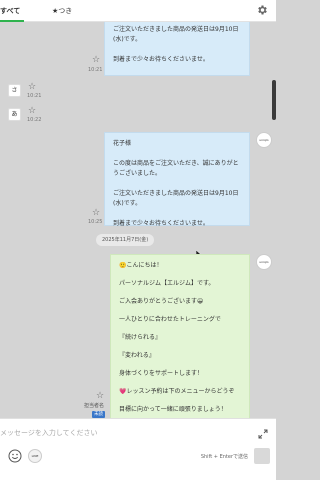 The image size is (320, 480). I want to click on message-text: 目標に向かって一緒に頑張りましょう！, so click(173, 409).